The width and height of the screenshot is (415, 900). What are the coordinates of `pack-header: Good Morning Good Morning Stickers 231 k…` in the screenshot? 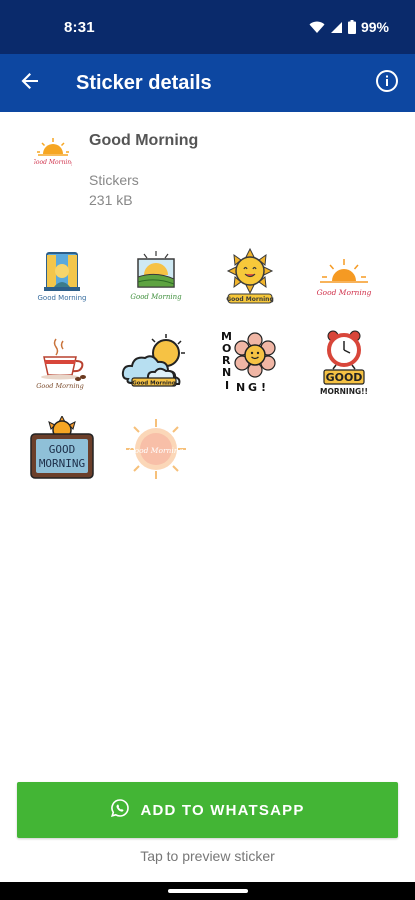 It's located at (207, 167).